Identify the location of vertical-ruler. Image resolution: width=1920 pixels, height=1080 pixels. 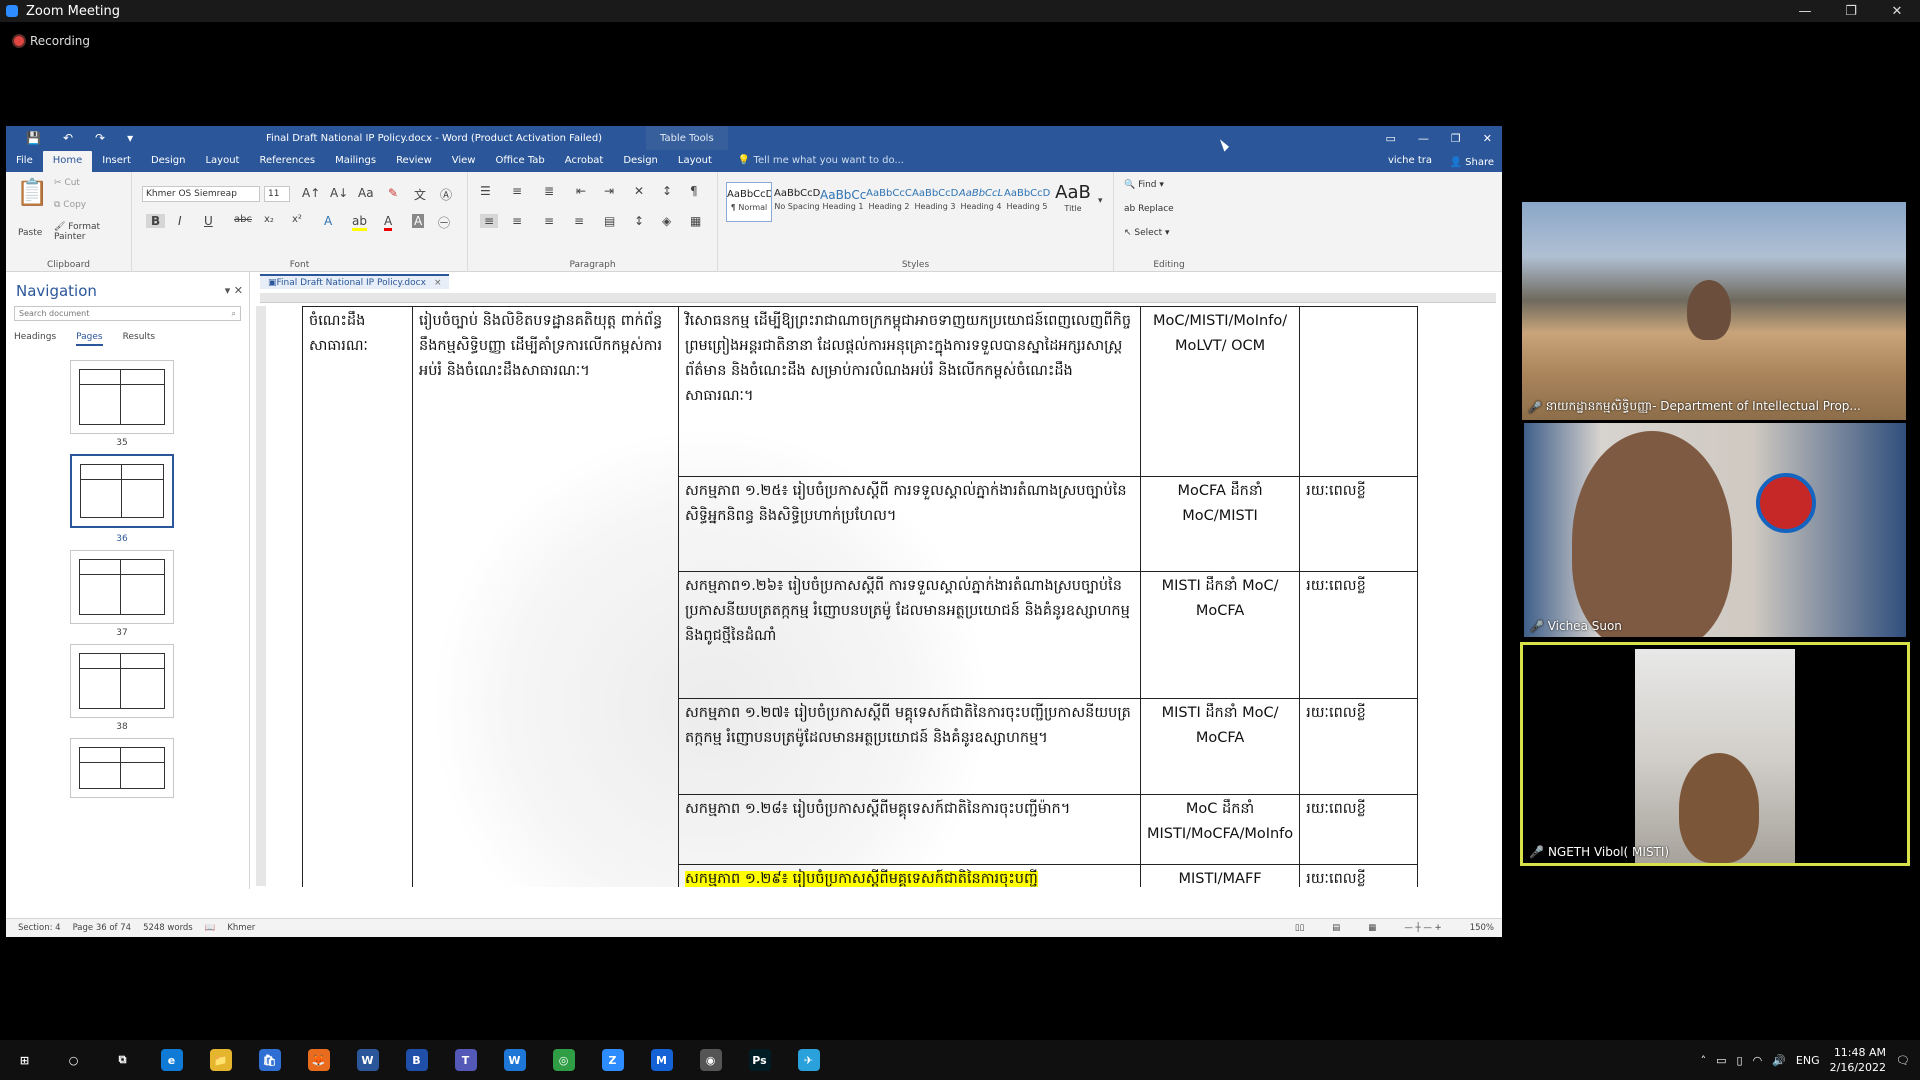
(261, 596).